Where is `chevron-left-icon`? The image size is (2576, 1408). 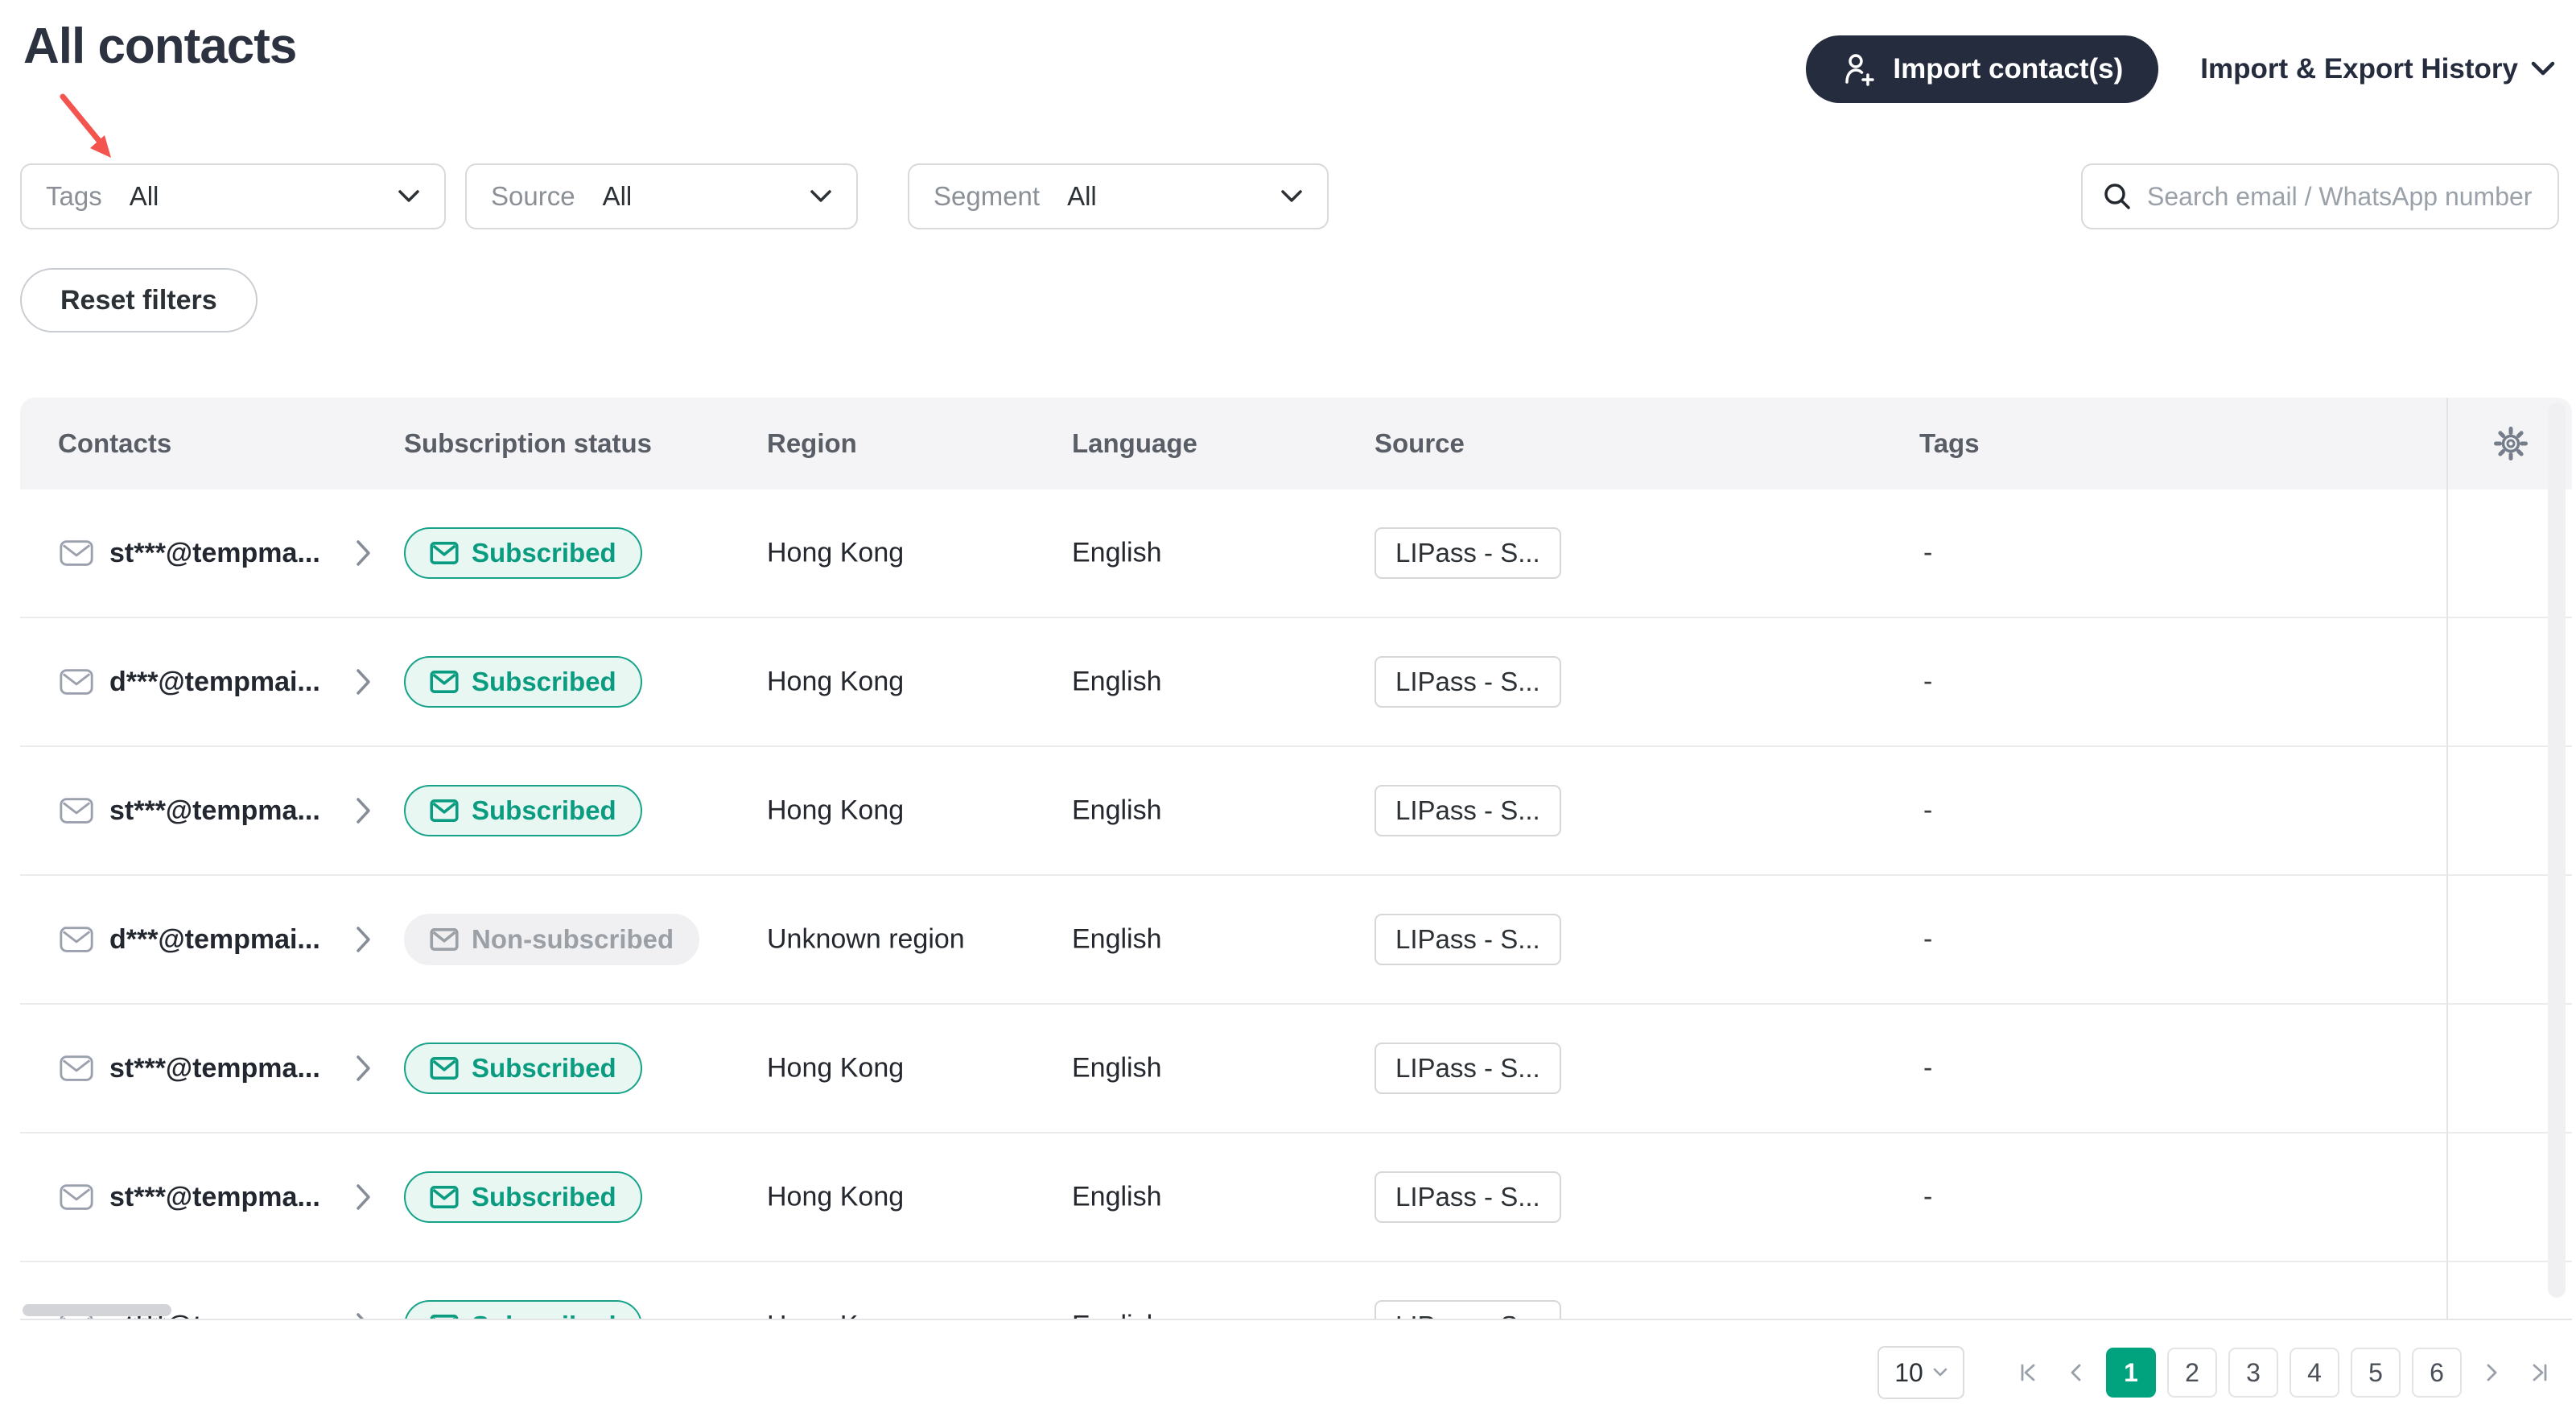
chevron-left-icon is located at coordinates (2076, 1372).